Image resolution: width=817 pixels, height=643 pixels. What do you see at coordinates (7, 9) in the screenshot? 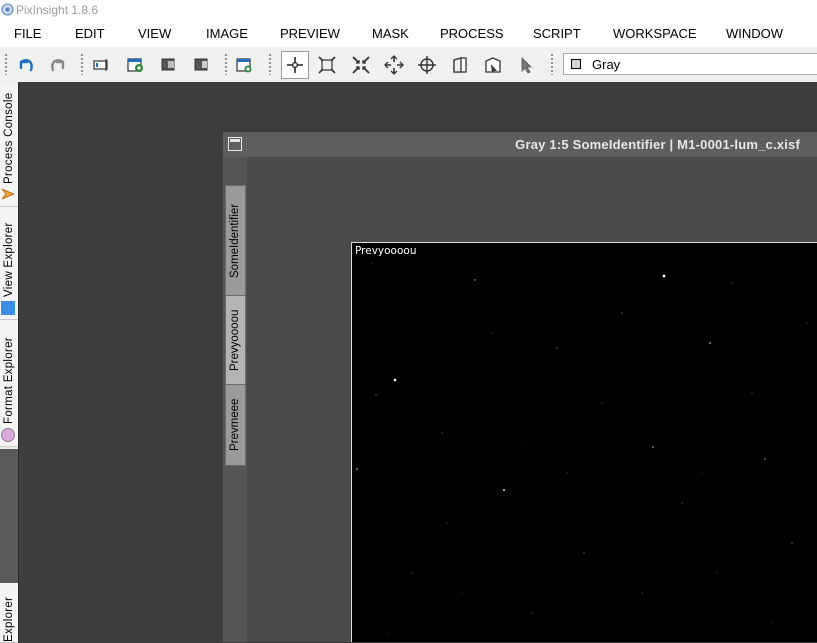
I see `pixinsight-logo-icon` at bounding box center [7, 9].